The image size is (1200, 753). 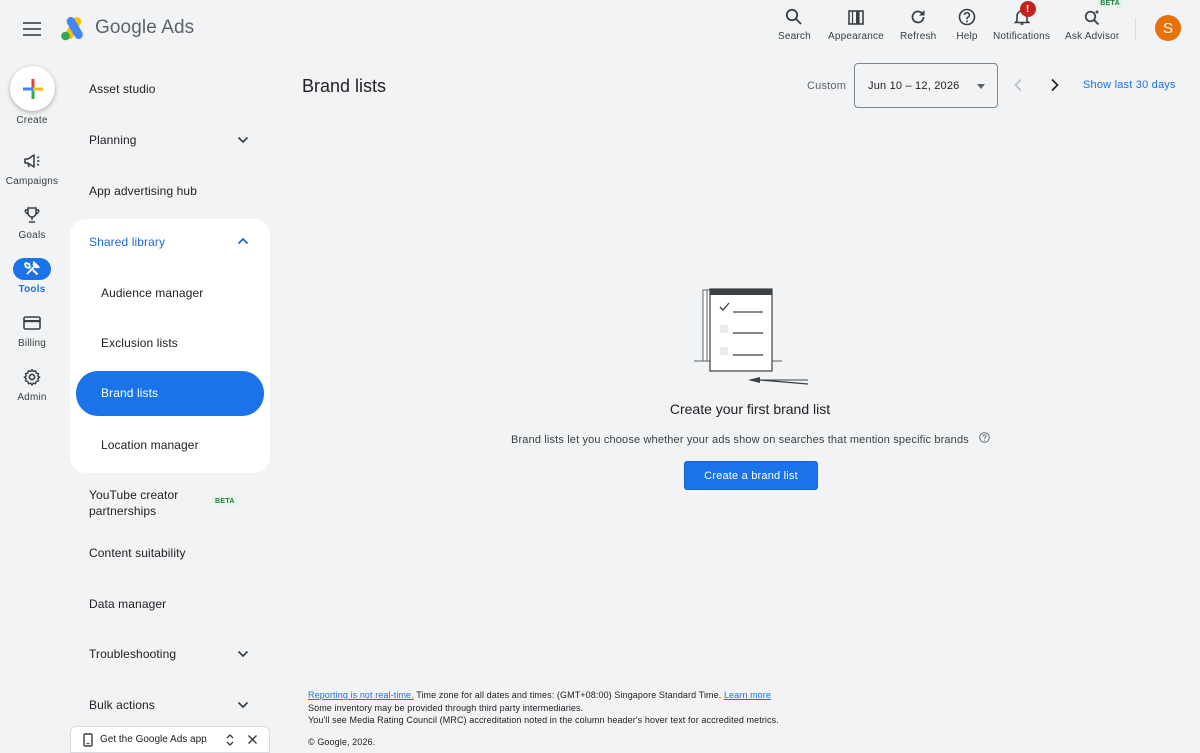 I want to click on show-last-30-days-link: Show last 30 days, so click(x=1129, y=85).